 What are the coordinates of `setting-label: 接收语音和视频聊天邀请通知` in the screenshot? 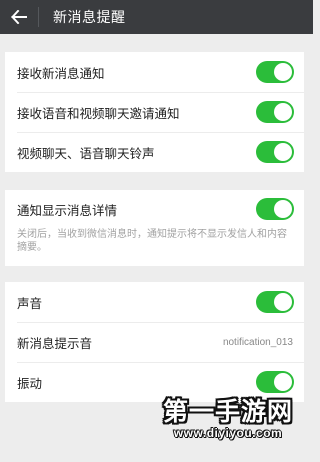 It's located at (98, 113).